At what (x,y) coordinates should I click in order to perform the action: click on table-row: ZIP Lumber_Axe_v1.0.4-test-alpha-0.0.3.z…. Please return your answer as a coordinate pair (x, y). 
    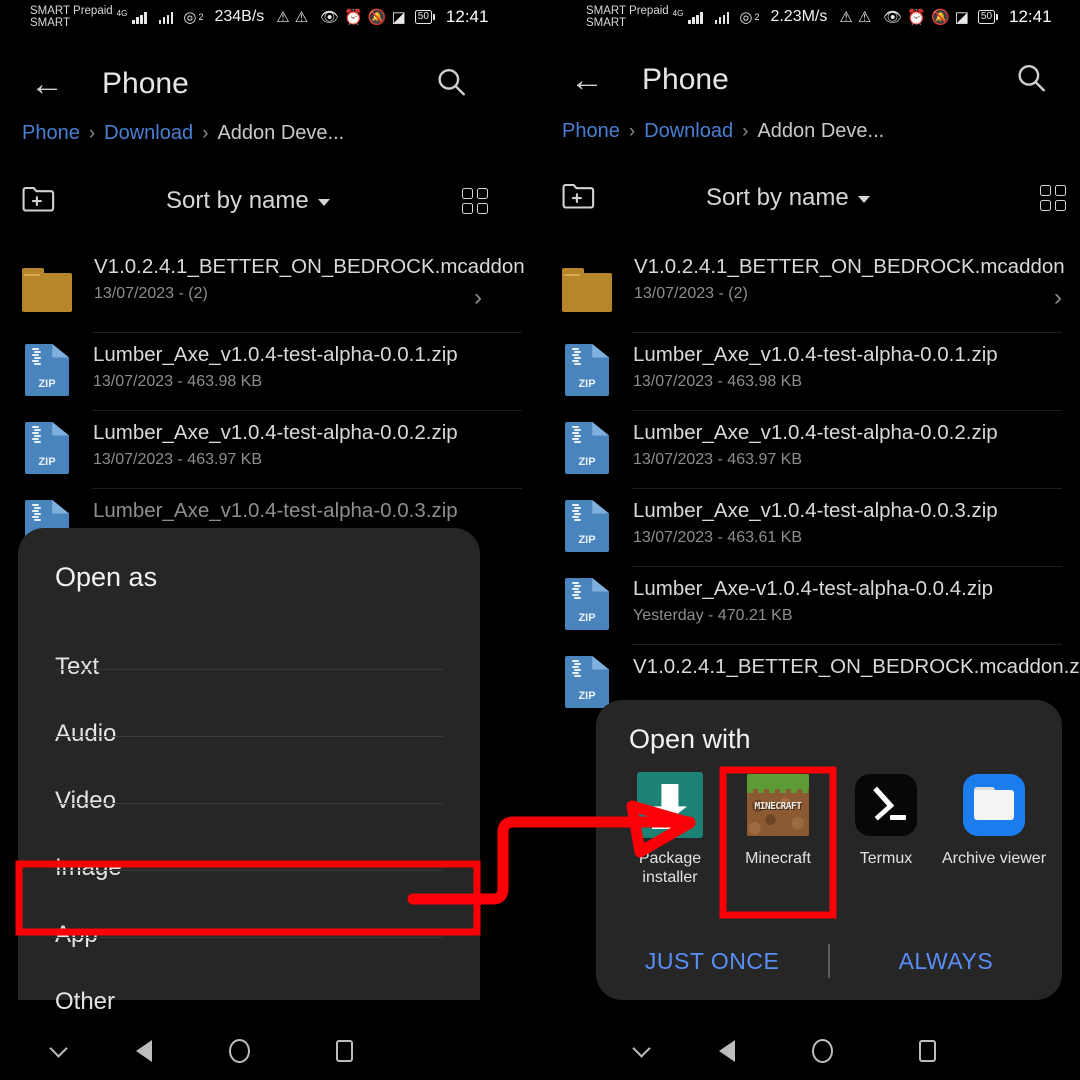
    Looking at the image, I should click on (810, 527).